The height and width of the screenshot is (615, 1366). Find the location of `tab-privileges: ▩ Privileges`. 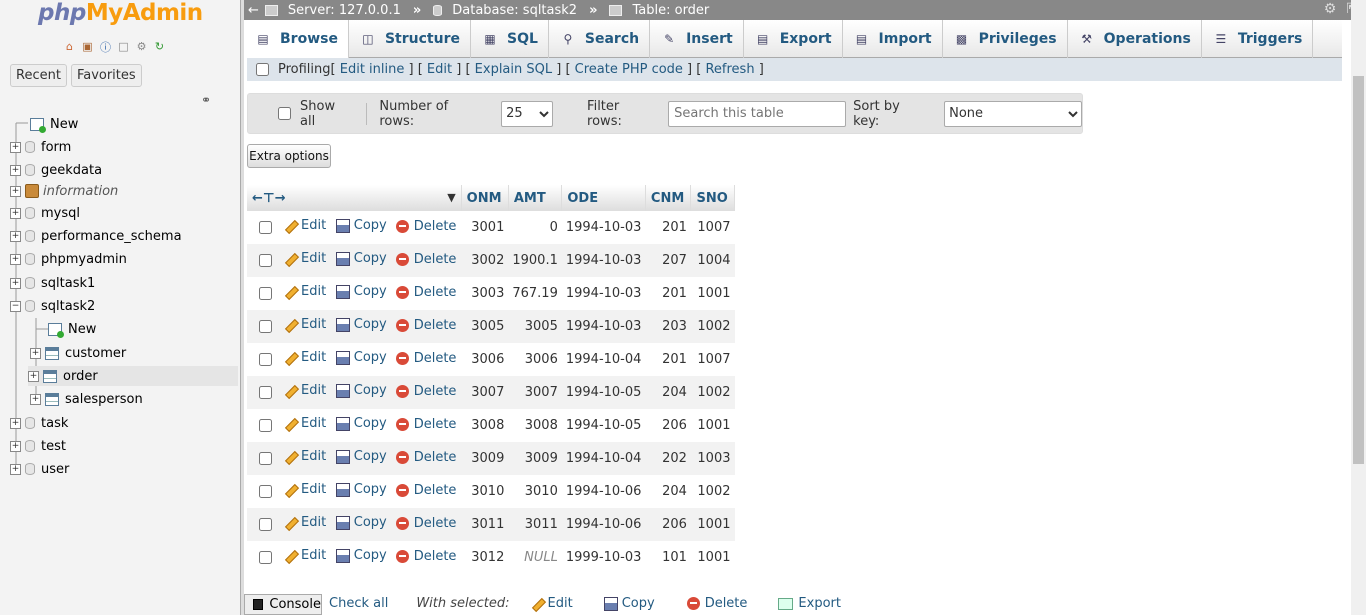

tab-privileges: ▩ Privileges is located at coordinates (1005, 39).